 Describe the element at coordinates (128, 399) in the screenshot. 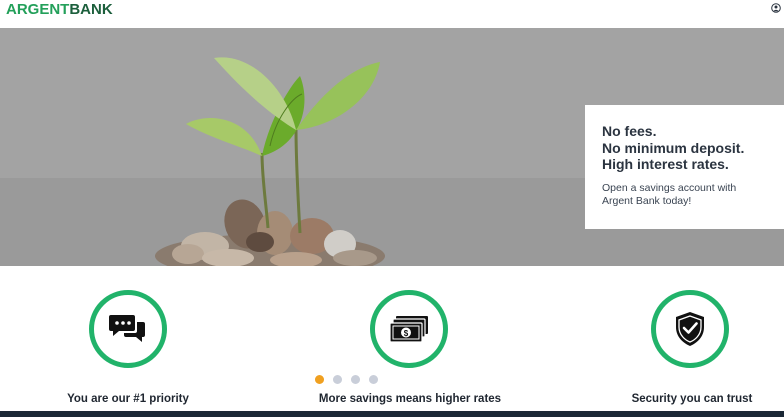

I see `feature-label-priority: You are our #1 priority` at that location.